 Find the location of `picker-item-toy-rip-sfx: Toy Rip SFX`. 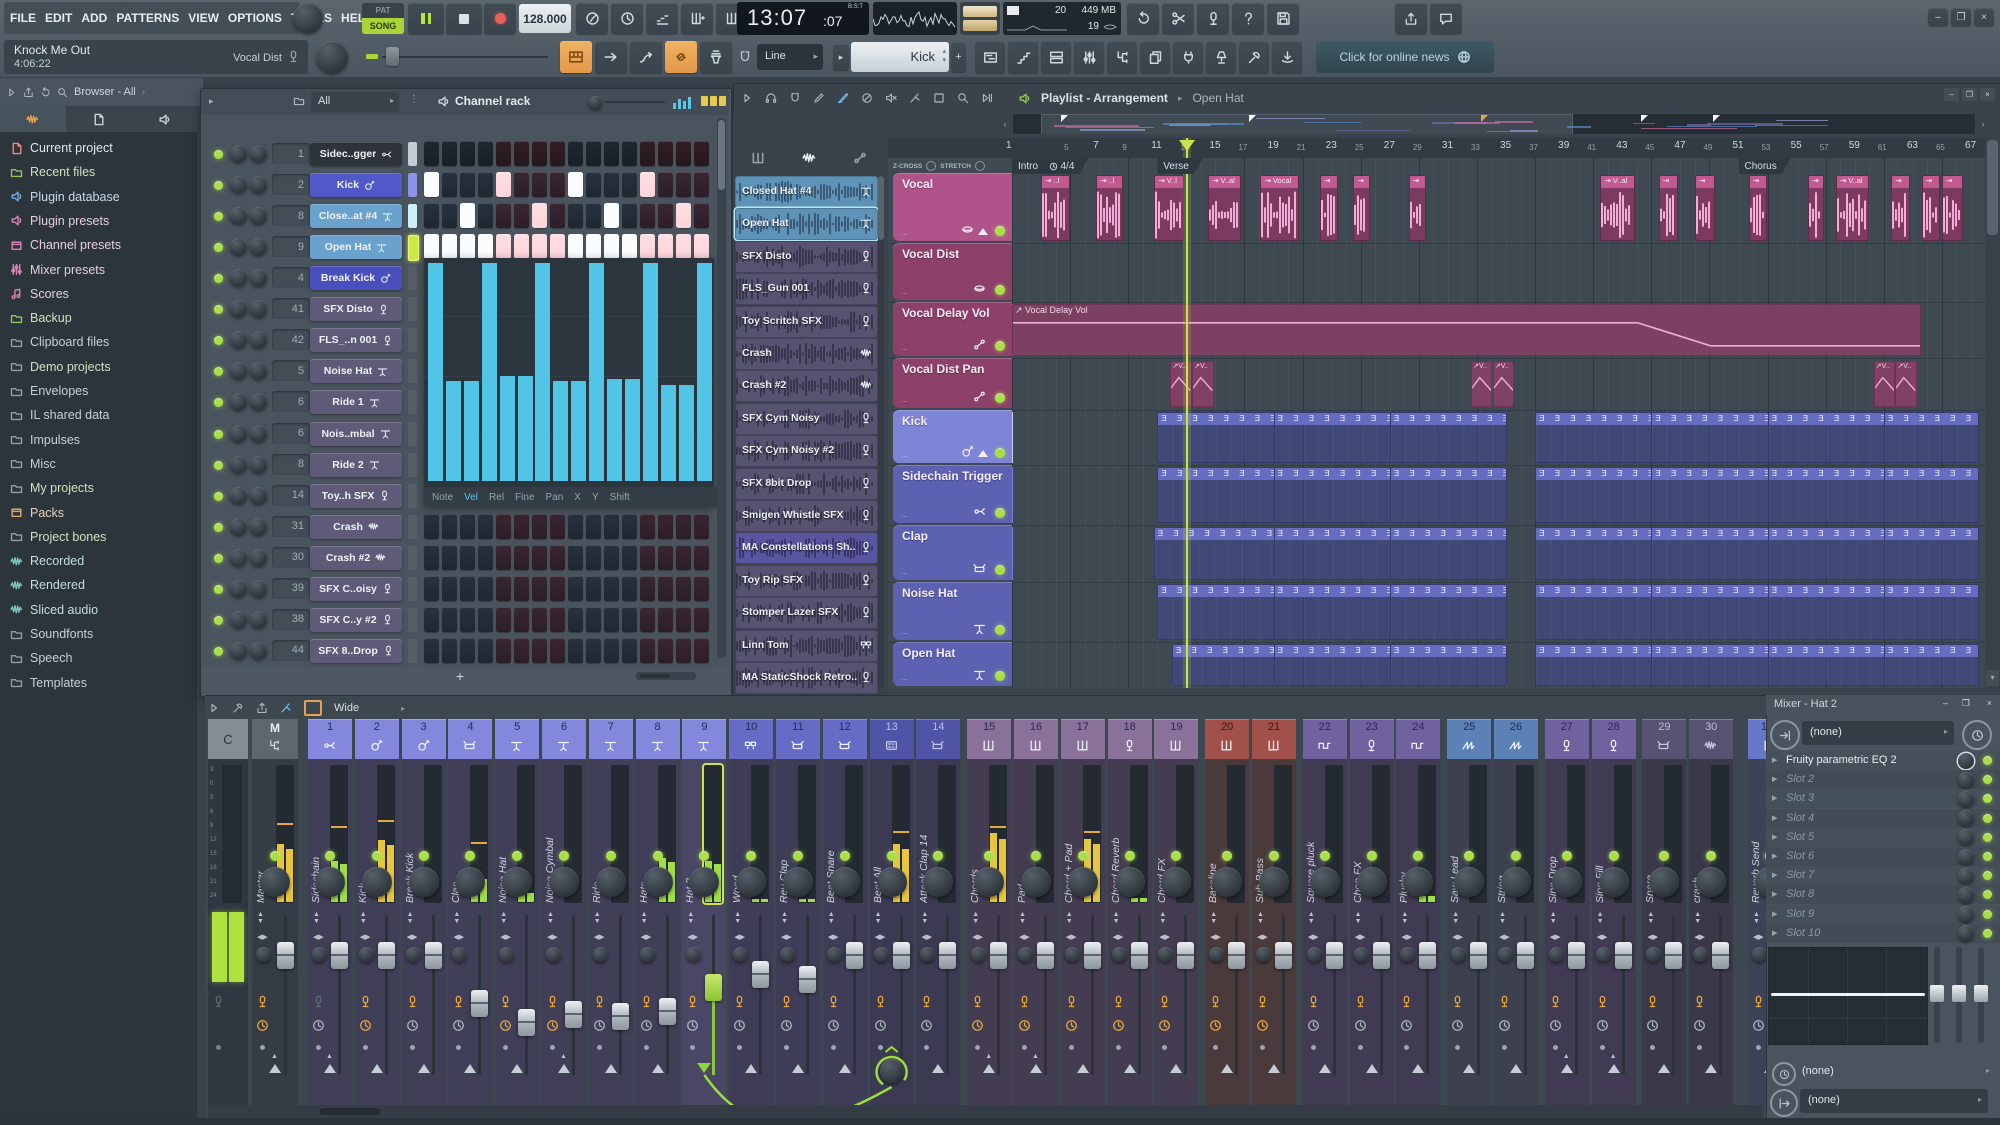

picker-item-toy-rip-sfx: Toy Rip SFX is located at coordinates (806, 580).